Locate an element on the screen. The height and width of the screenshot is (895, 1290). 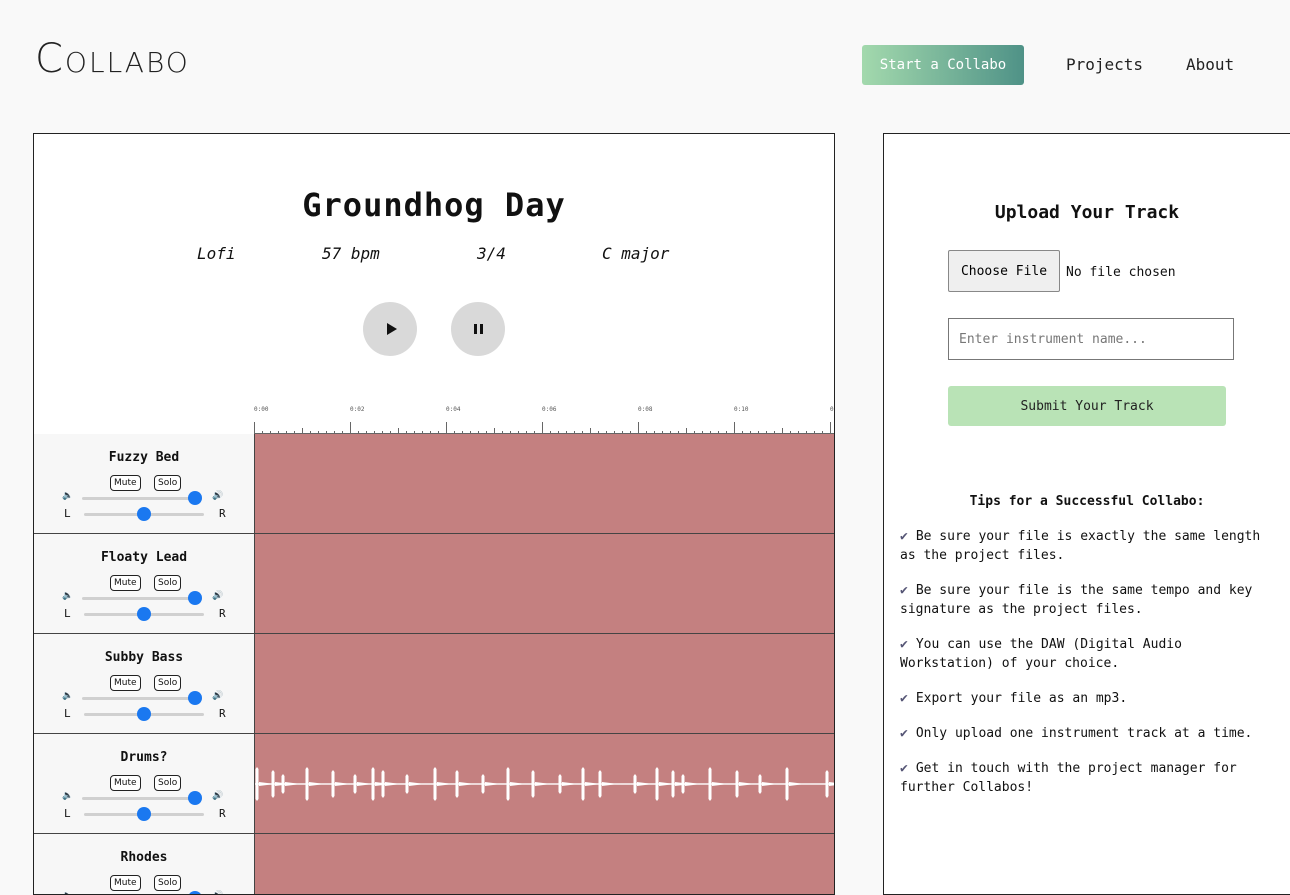
tip-item: ✔ Export your file as an mp3. is located at coordinates (1085, 698).